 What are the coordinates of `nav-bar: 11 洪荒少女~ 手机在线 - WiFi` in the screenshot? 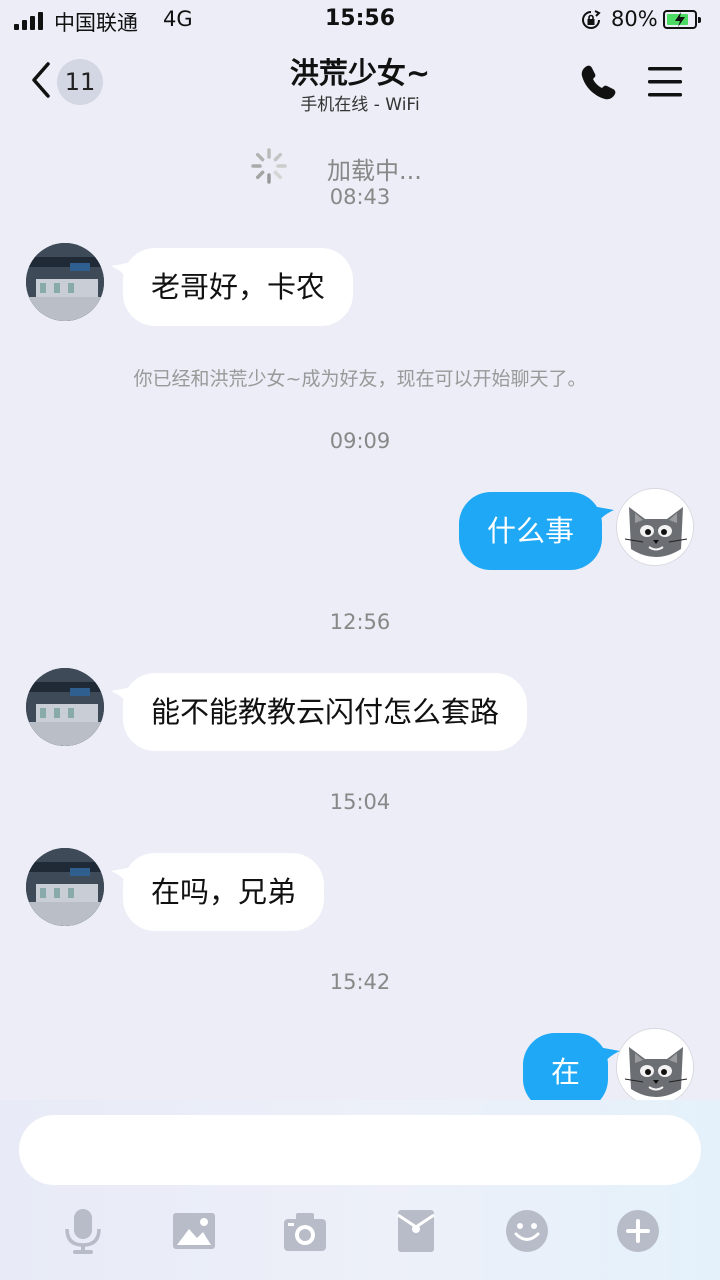 It's located at (360, 81).